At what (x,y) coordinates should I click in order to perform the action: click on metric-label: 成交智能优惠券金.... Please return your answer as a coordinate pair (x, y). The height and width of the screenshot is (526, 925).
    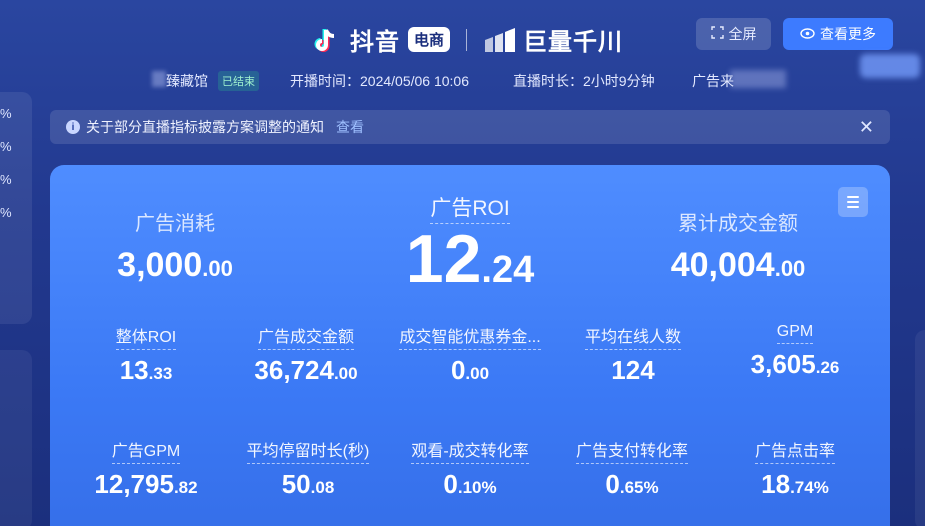
    Looking at the image, I should click on (470, 339).